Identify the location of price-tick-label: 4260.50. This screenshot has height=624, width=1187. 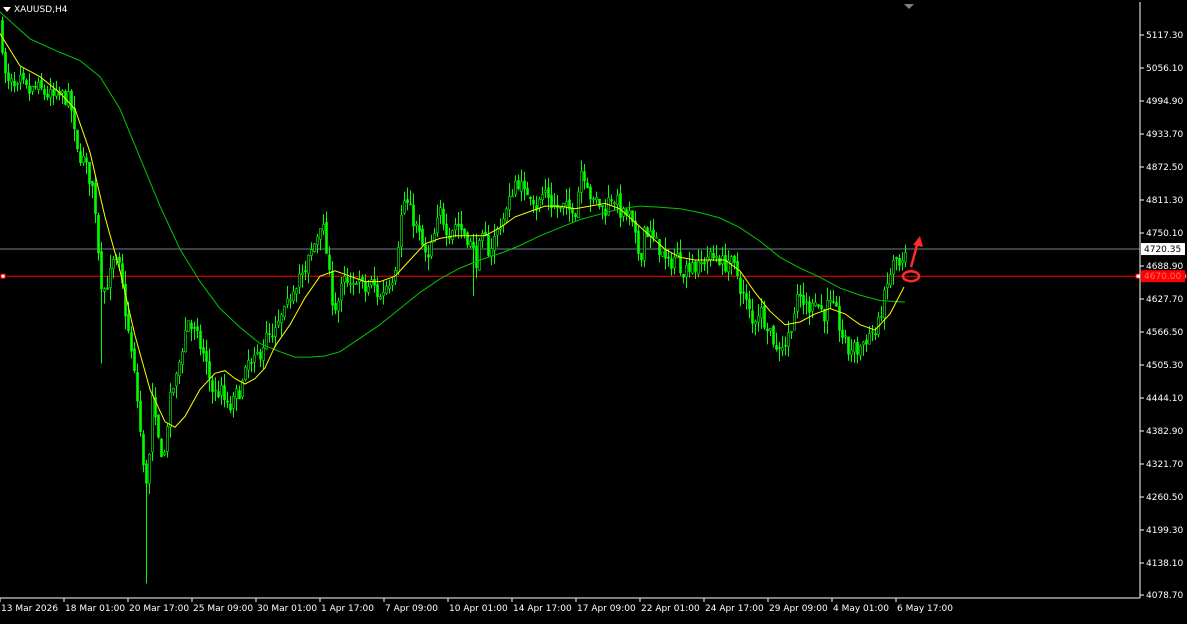
(1164, 498).